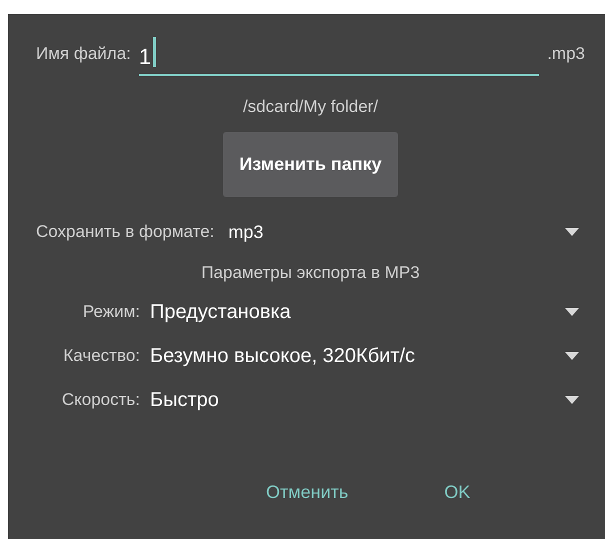  What do you see at coordinates (367, 400) in the screenshot?
I see `option-dropdown: Быстро` at bounding box center [367, 400].